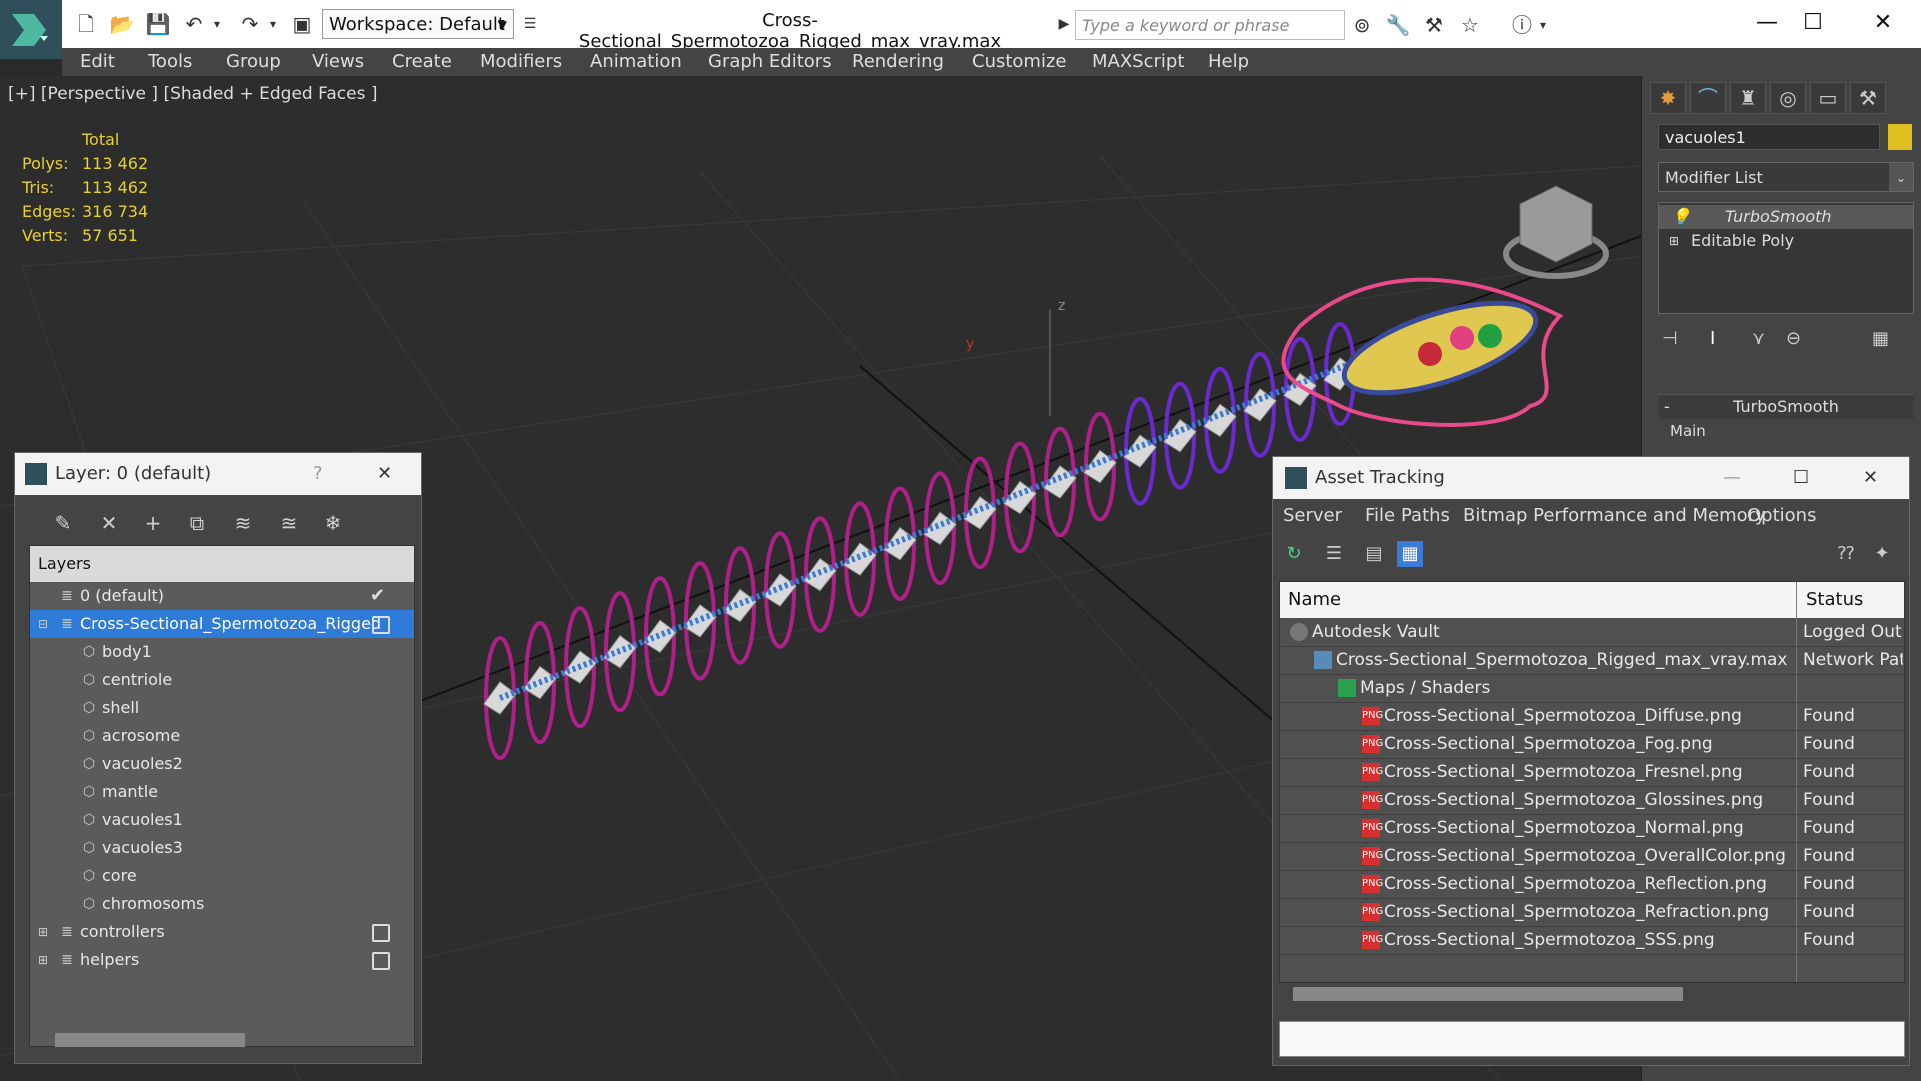 This screenshot has width=1921, height=1081. What do you see at coordinates (1362, 25) in the screenshot?
I see `binoculars-icon: ⊚` at bounding box center [1362, 25].